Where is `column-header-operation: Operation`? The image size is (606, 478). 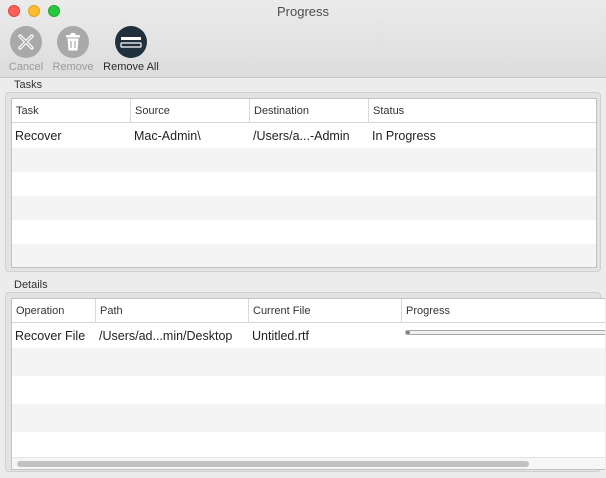 column-header-operation: Operation is located at coordinates (54, 311).